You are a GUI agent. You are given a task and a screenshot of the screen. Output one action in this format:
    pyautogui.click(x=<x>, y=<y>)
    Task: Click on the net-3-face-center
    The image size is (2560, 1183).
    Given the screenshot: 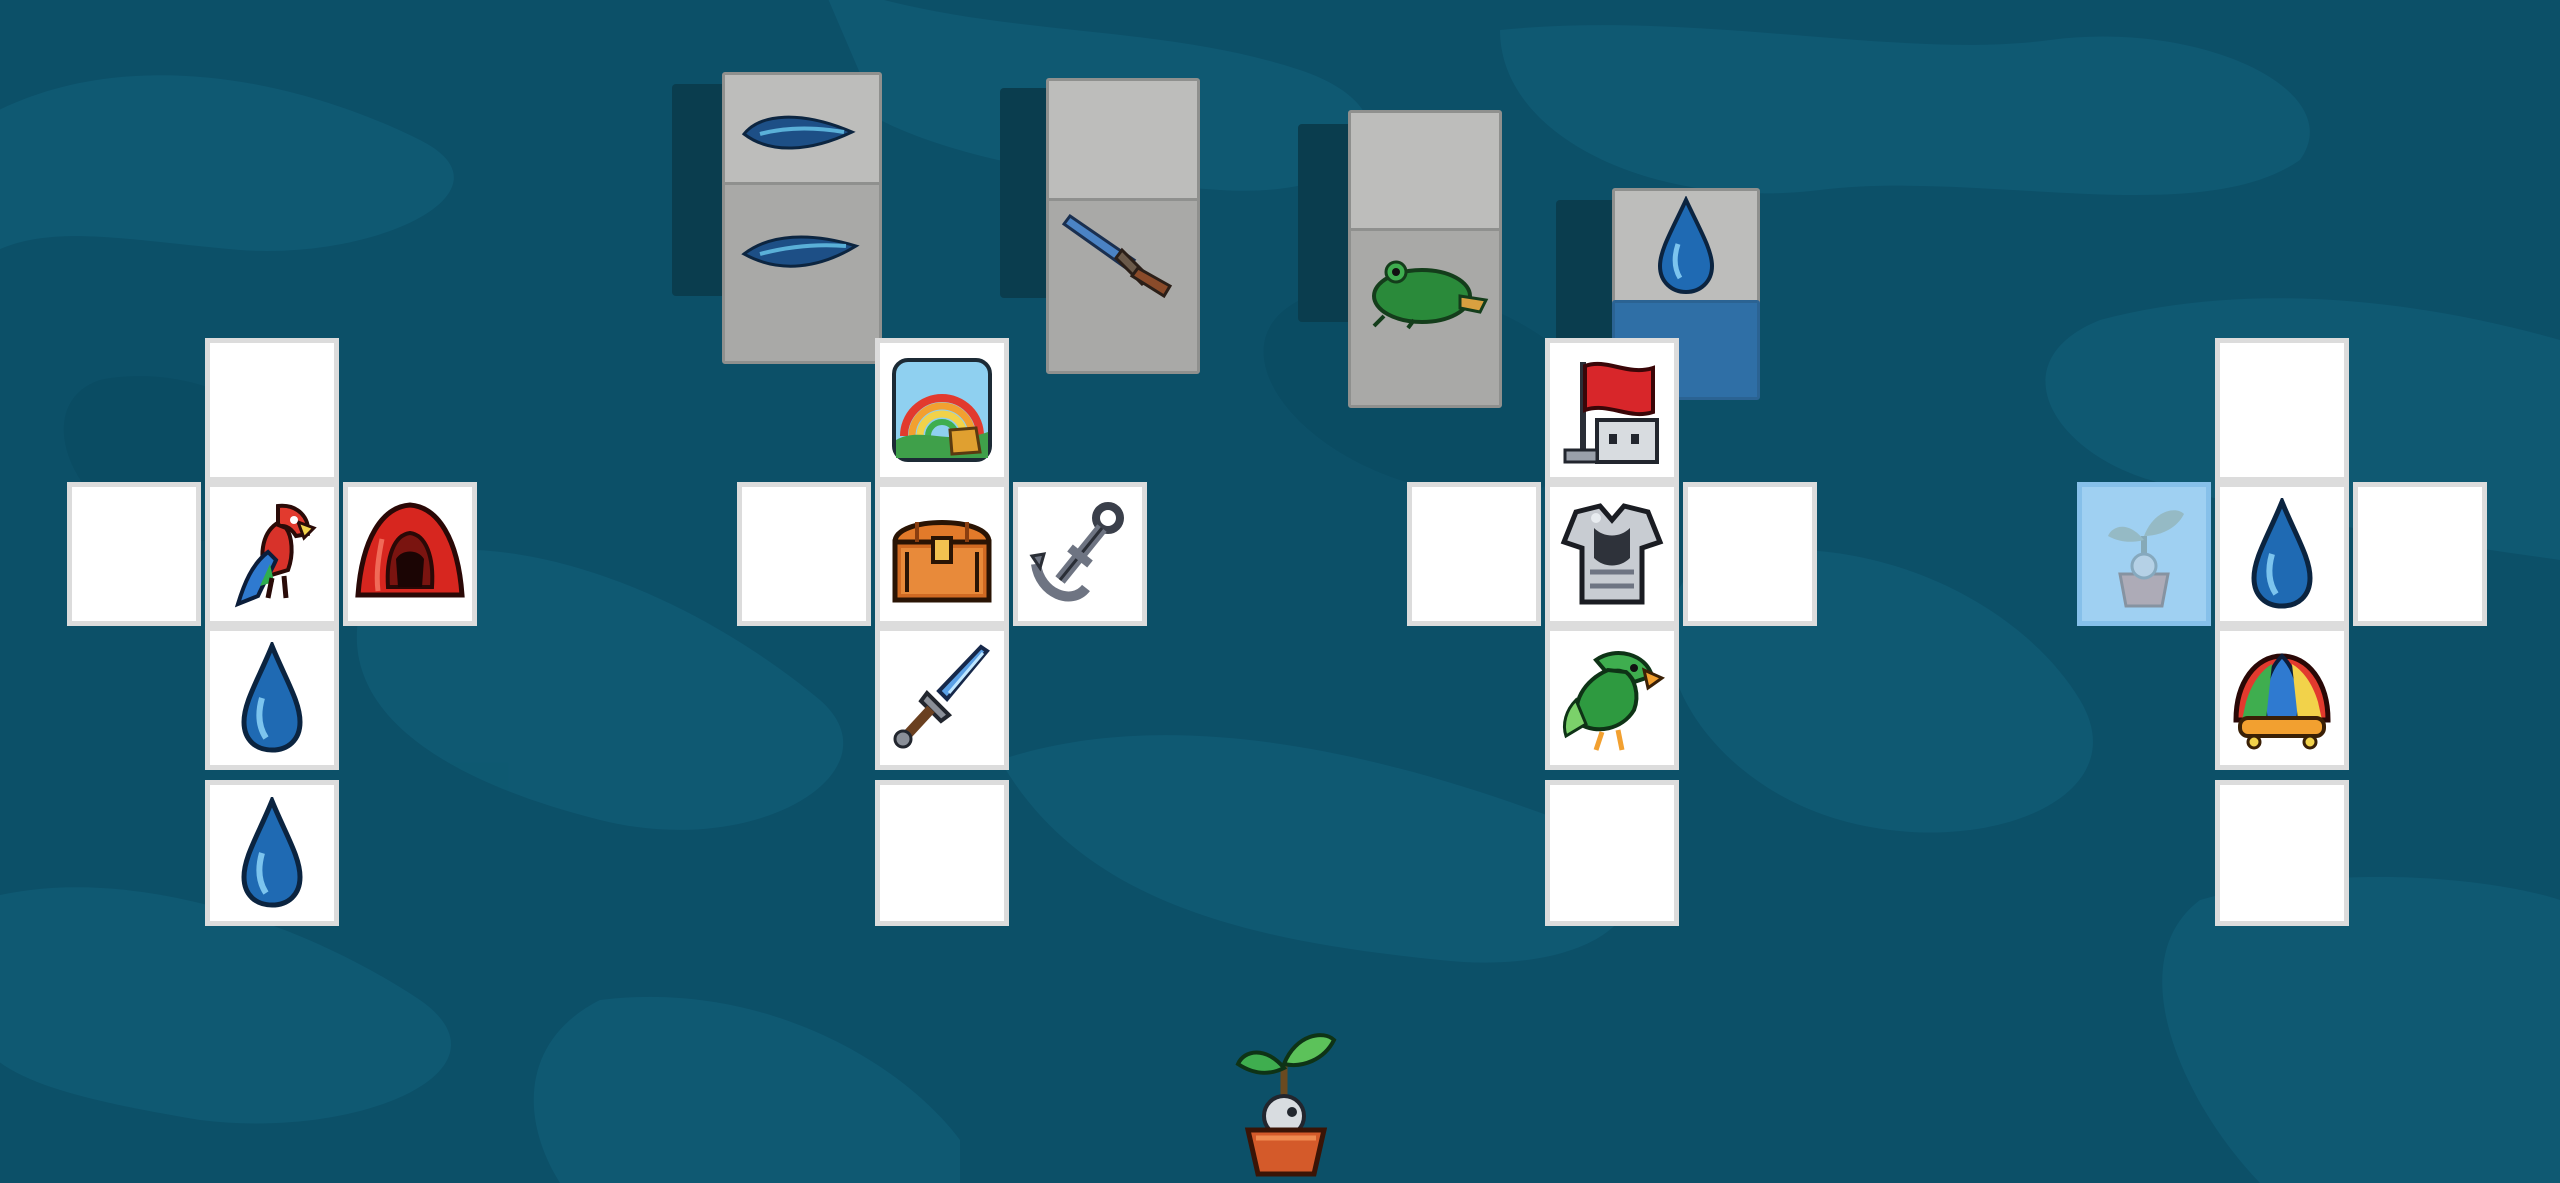 What is the action you would take?
    pyautogui.click(x=1612, y=554)
    